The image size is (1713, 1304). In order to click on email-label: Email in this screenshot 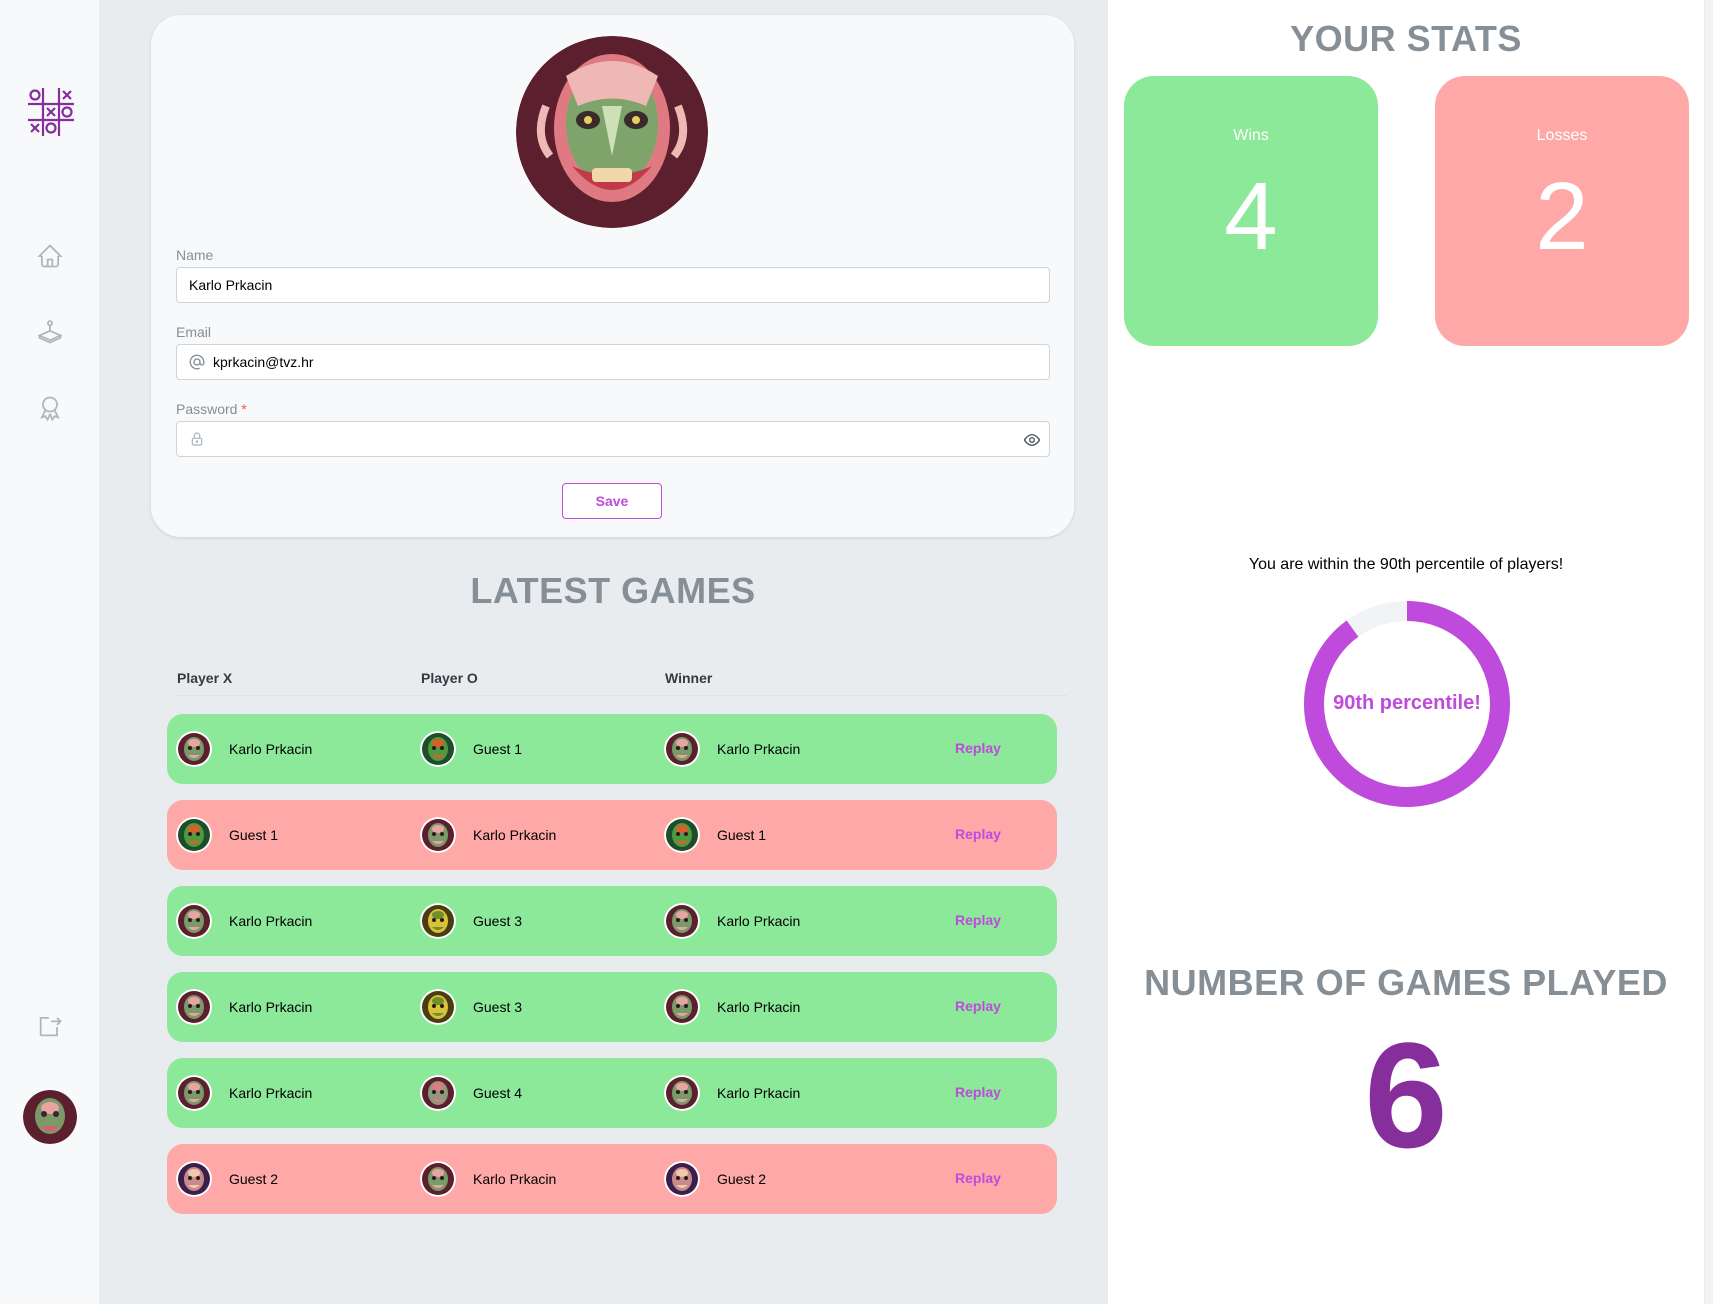, I will do `click(194, 332)`.